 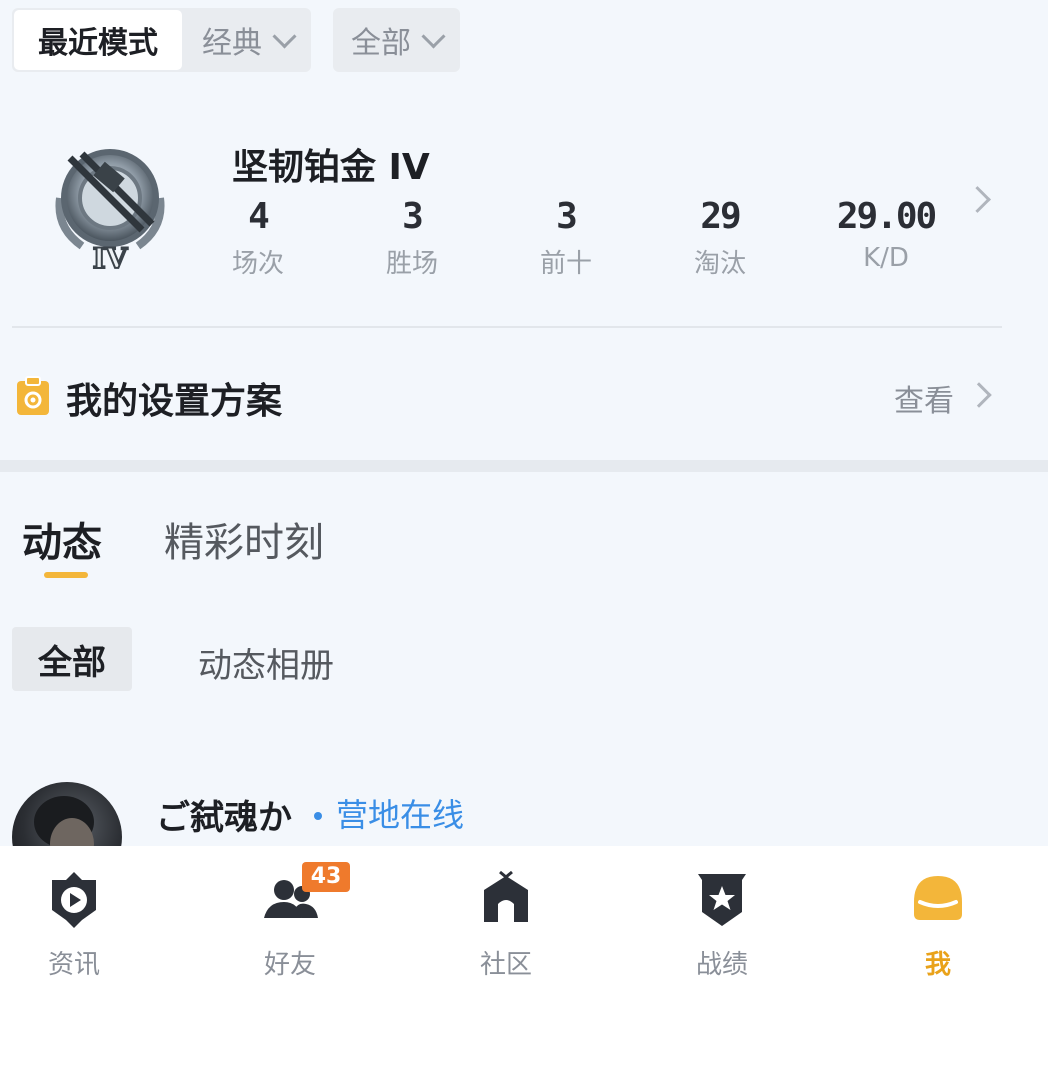 What do you see at coordinates (33, 396) in the screenshot?
I see `clipboard-gear-icon` at bounding box center [33, 396].